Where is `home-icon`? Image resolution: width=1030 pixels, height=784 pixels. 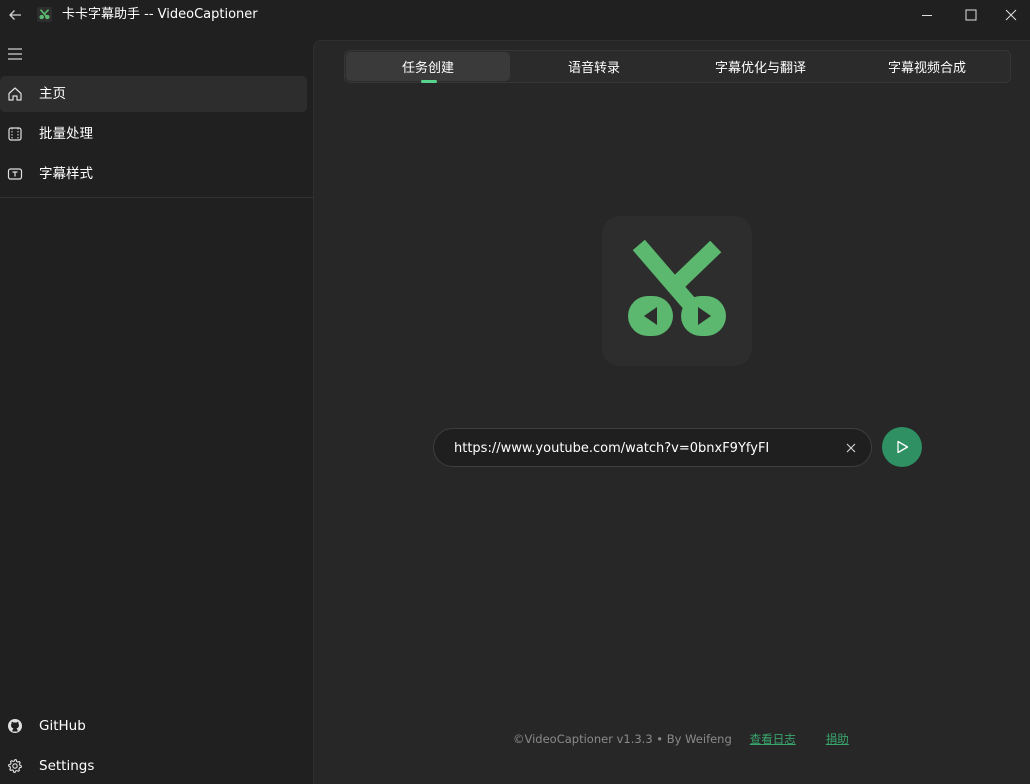
home-icon is located at coordinates (15, 94).